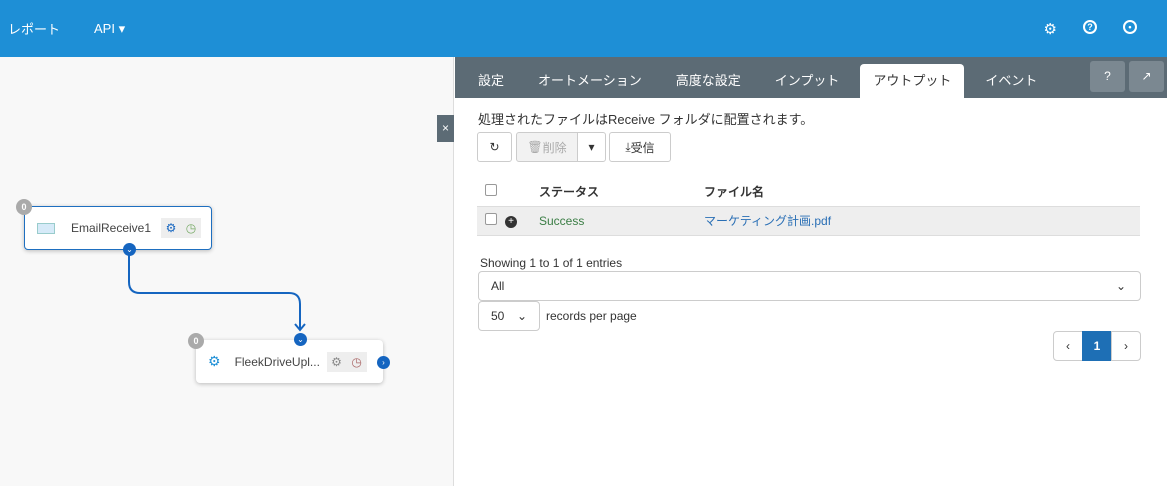  I want to click on nav-reports: レポート, so click(34, 28).